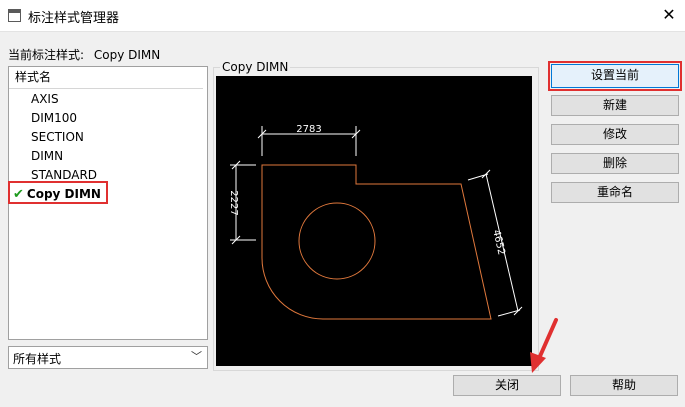 The width and height of the screenshot is (685, 407). Describe the element at coordinates (54, 118) in the screenshot. I see `list-item-dim100: DIM100` at that location.